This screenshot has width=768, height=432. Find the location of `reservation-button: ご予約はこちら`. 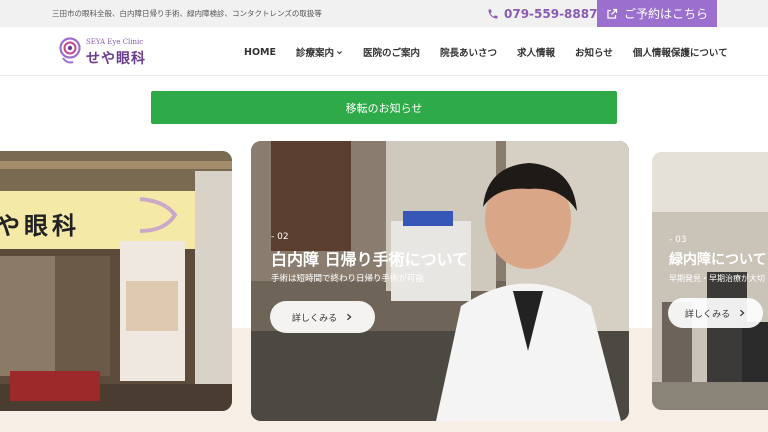

reservation-button: ご予約はこちら is located at coordinates (657, 13).